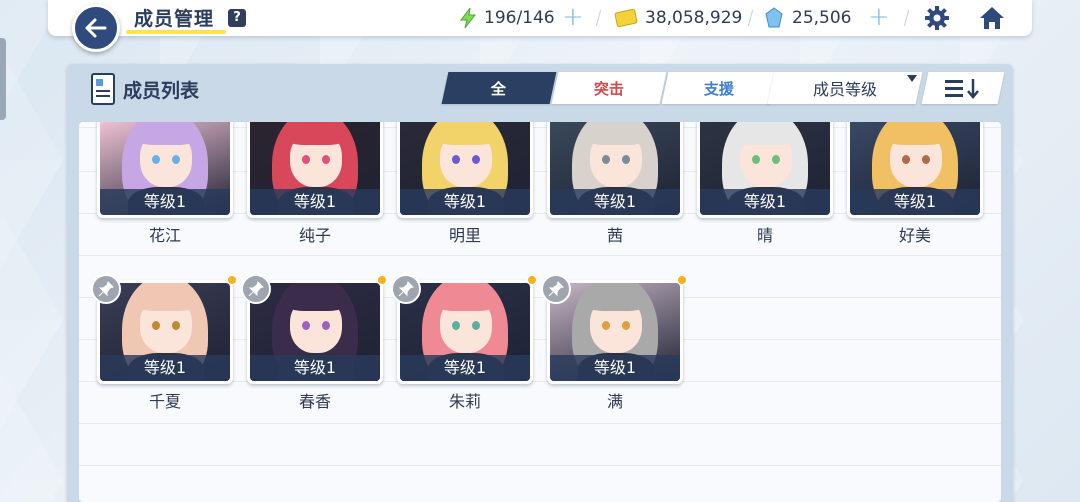 The width and height of the screenshot is (1080, 502). I want to click on tab-striker: 突击, so click(609, 88).